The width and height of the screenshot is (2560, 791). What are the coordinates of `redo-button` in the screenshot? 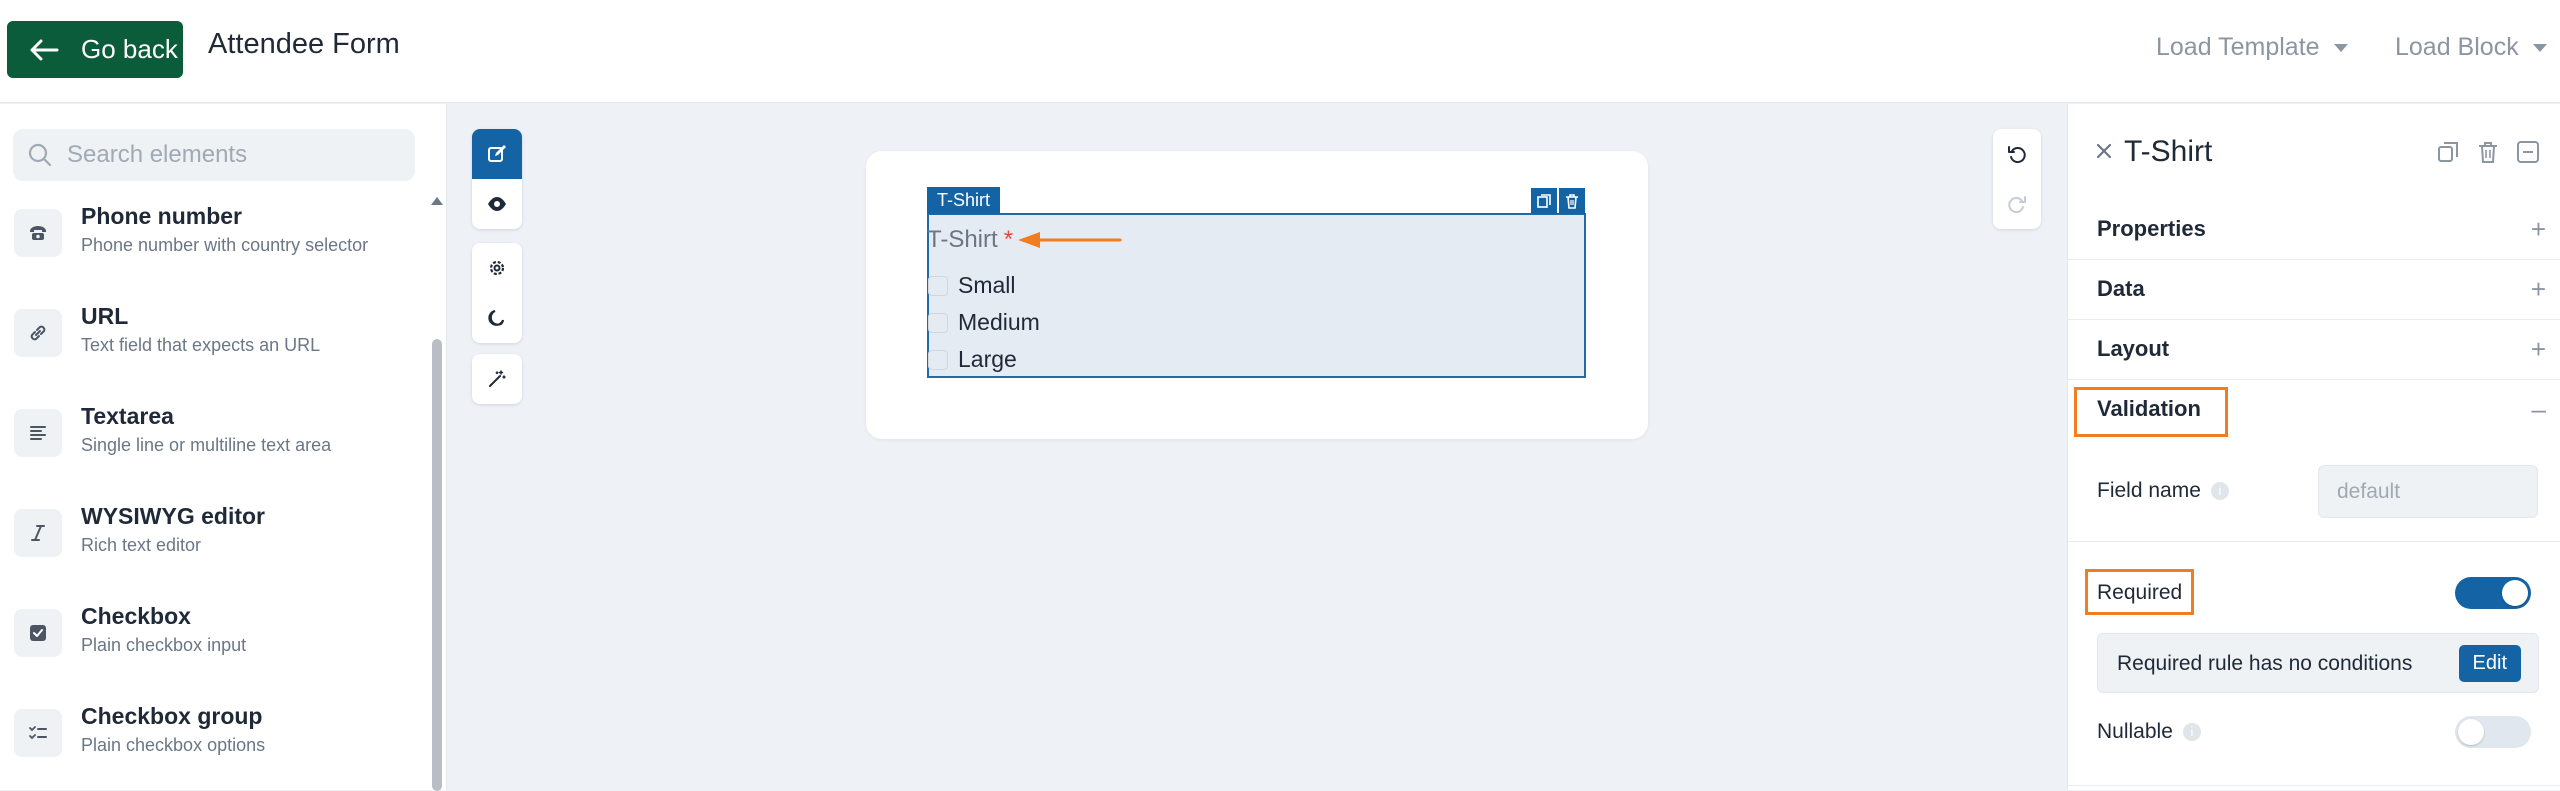 It's located at (2017, 204).